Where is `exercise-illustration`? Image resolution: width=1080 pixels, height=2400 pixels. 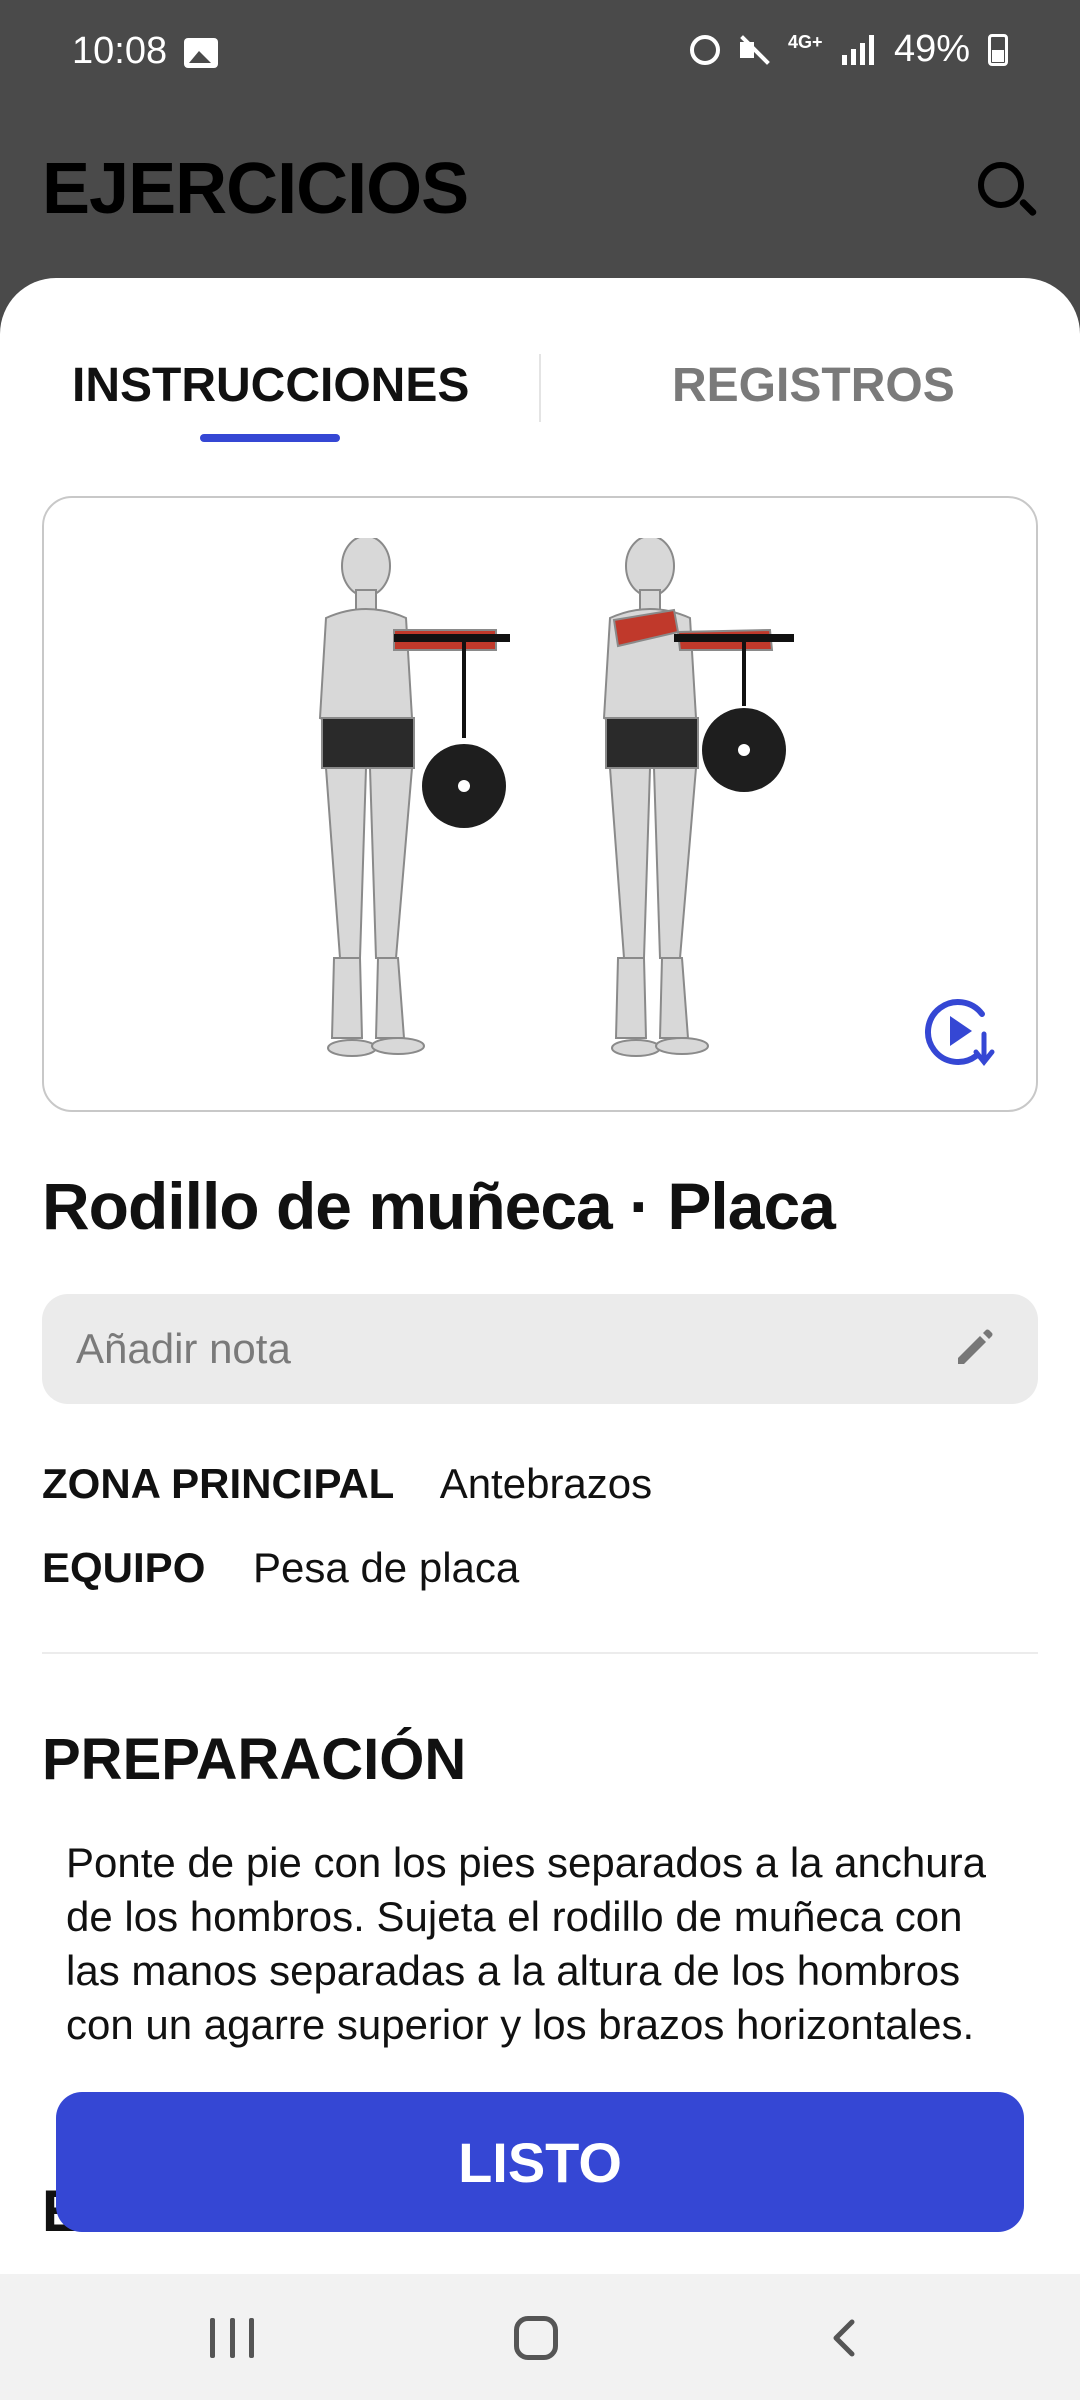
exercise-illustration is located at coordinates (556, 797).